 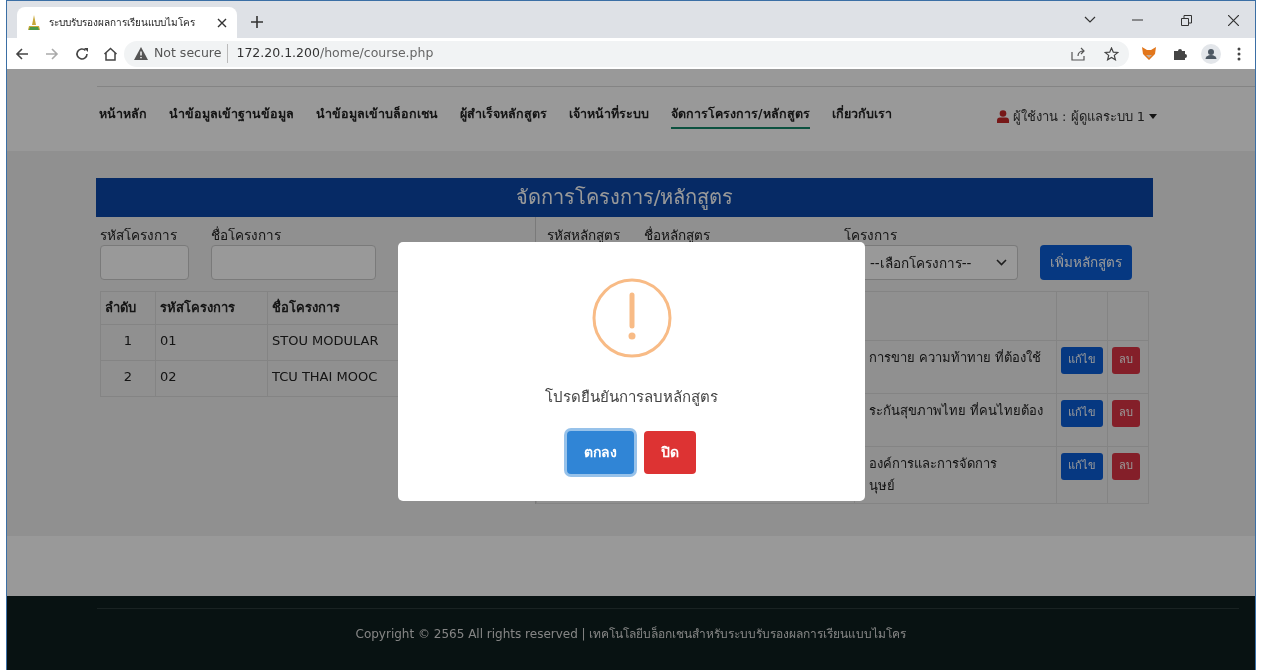 I want to click on nav-link: นำข้อมูลเข้าฐานข้อมูล, so click(x=231, y=117).